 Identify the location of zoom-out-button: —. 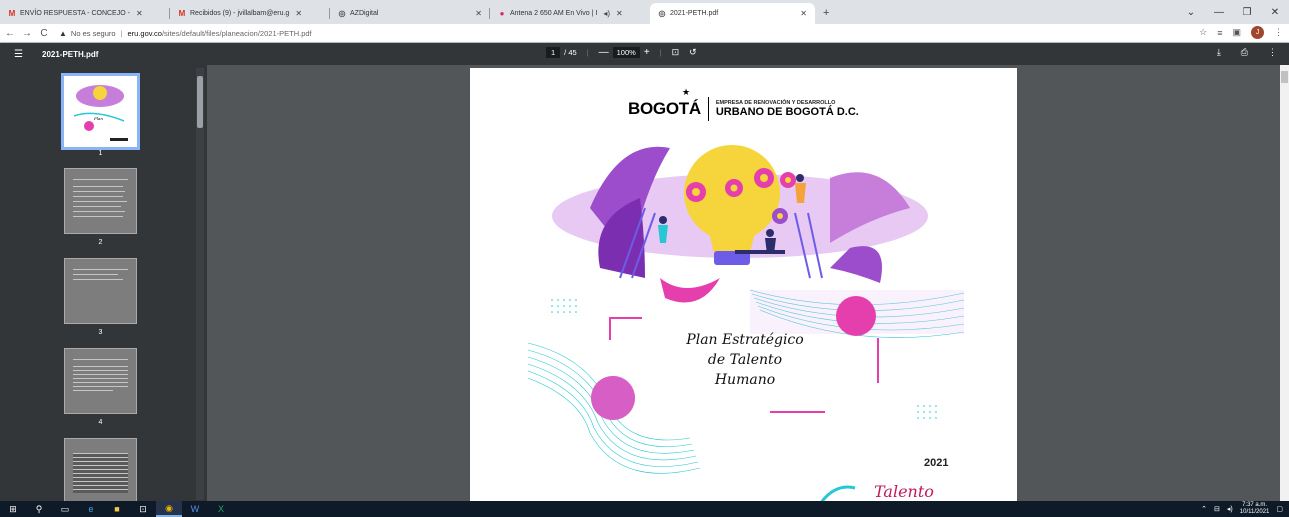
(604, 52).